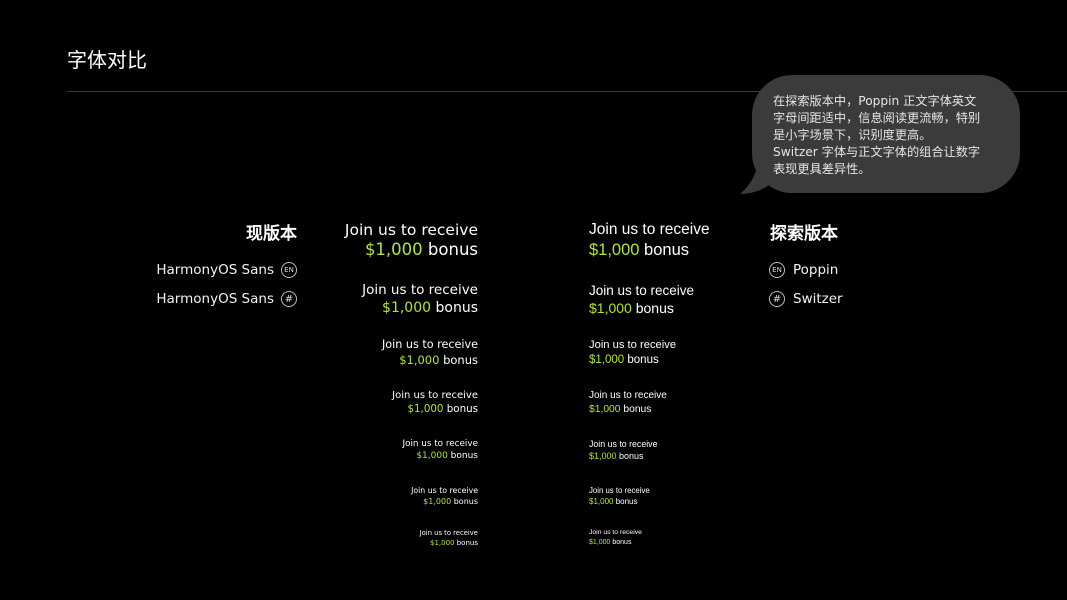  I want to click on font-name: Switzer, so click(818, 299).